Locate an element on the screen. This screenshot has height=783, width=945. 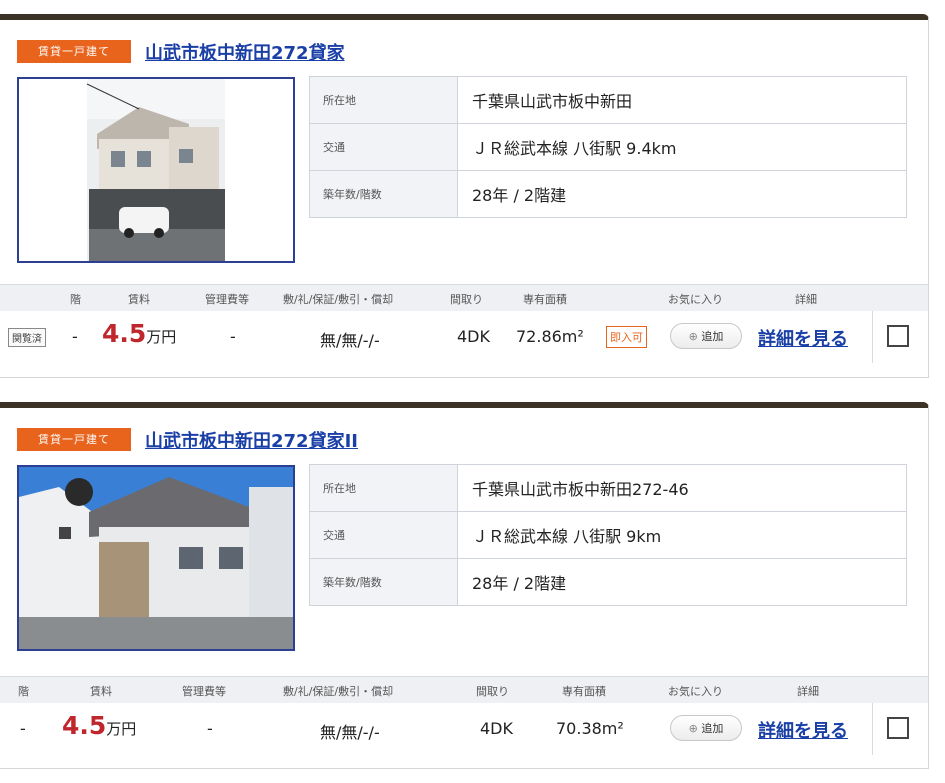
viewed-badge: 関覧済 is located at coordinates (27, 337).